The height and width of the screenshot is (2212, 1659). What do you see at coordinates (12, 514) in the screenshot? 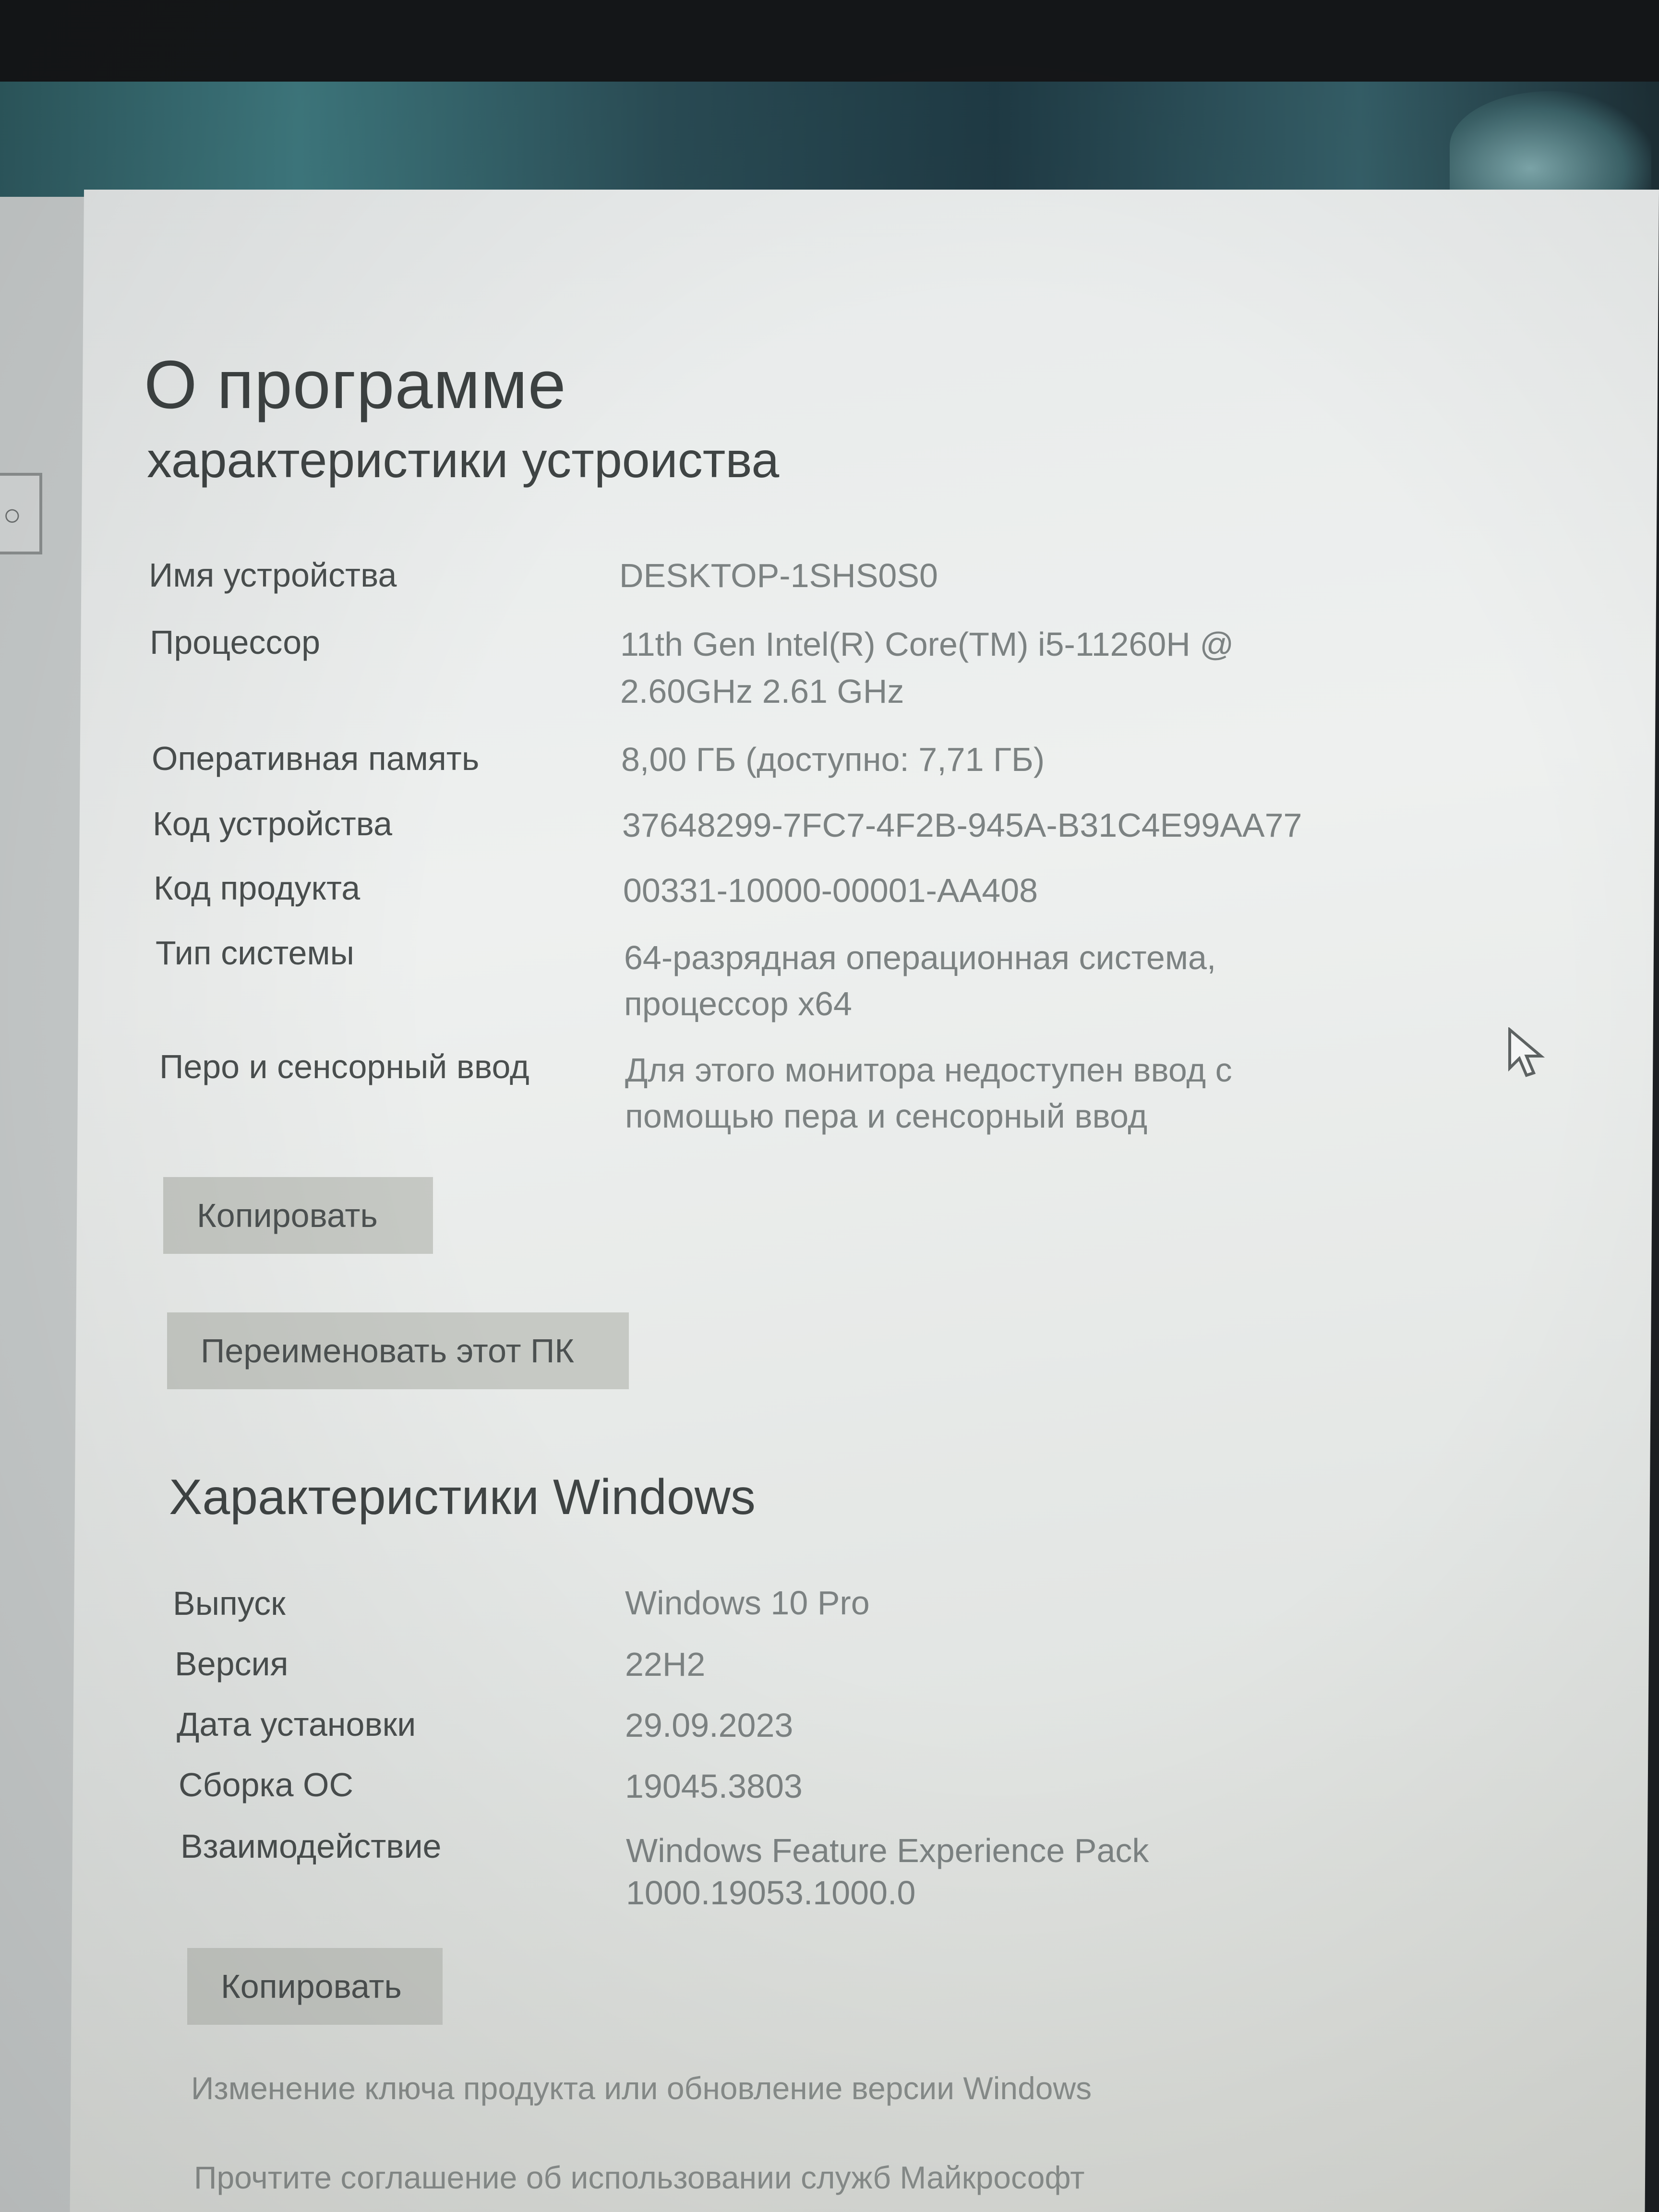
I see `search-icon: ○` at bounding box center [12, 514].